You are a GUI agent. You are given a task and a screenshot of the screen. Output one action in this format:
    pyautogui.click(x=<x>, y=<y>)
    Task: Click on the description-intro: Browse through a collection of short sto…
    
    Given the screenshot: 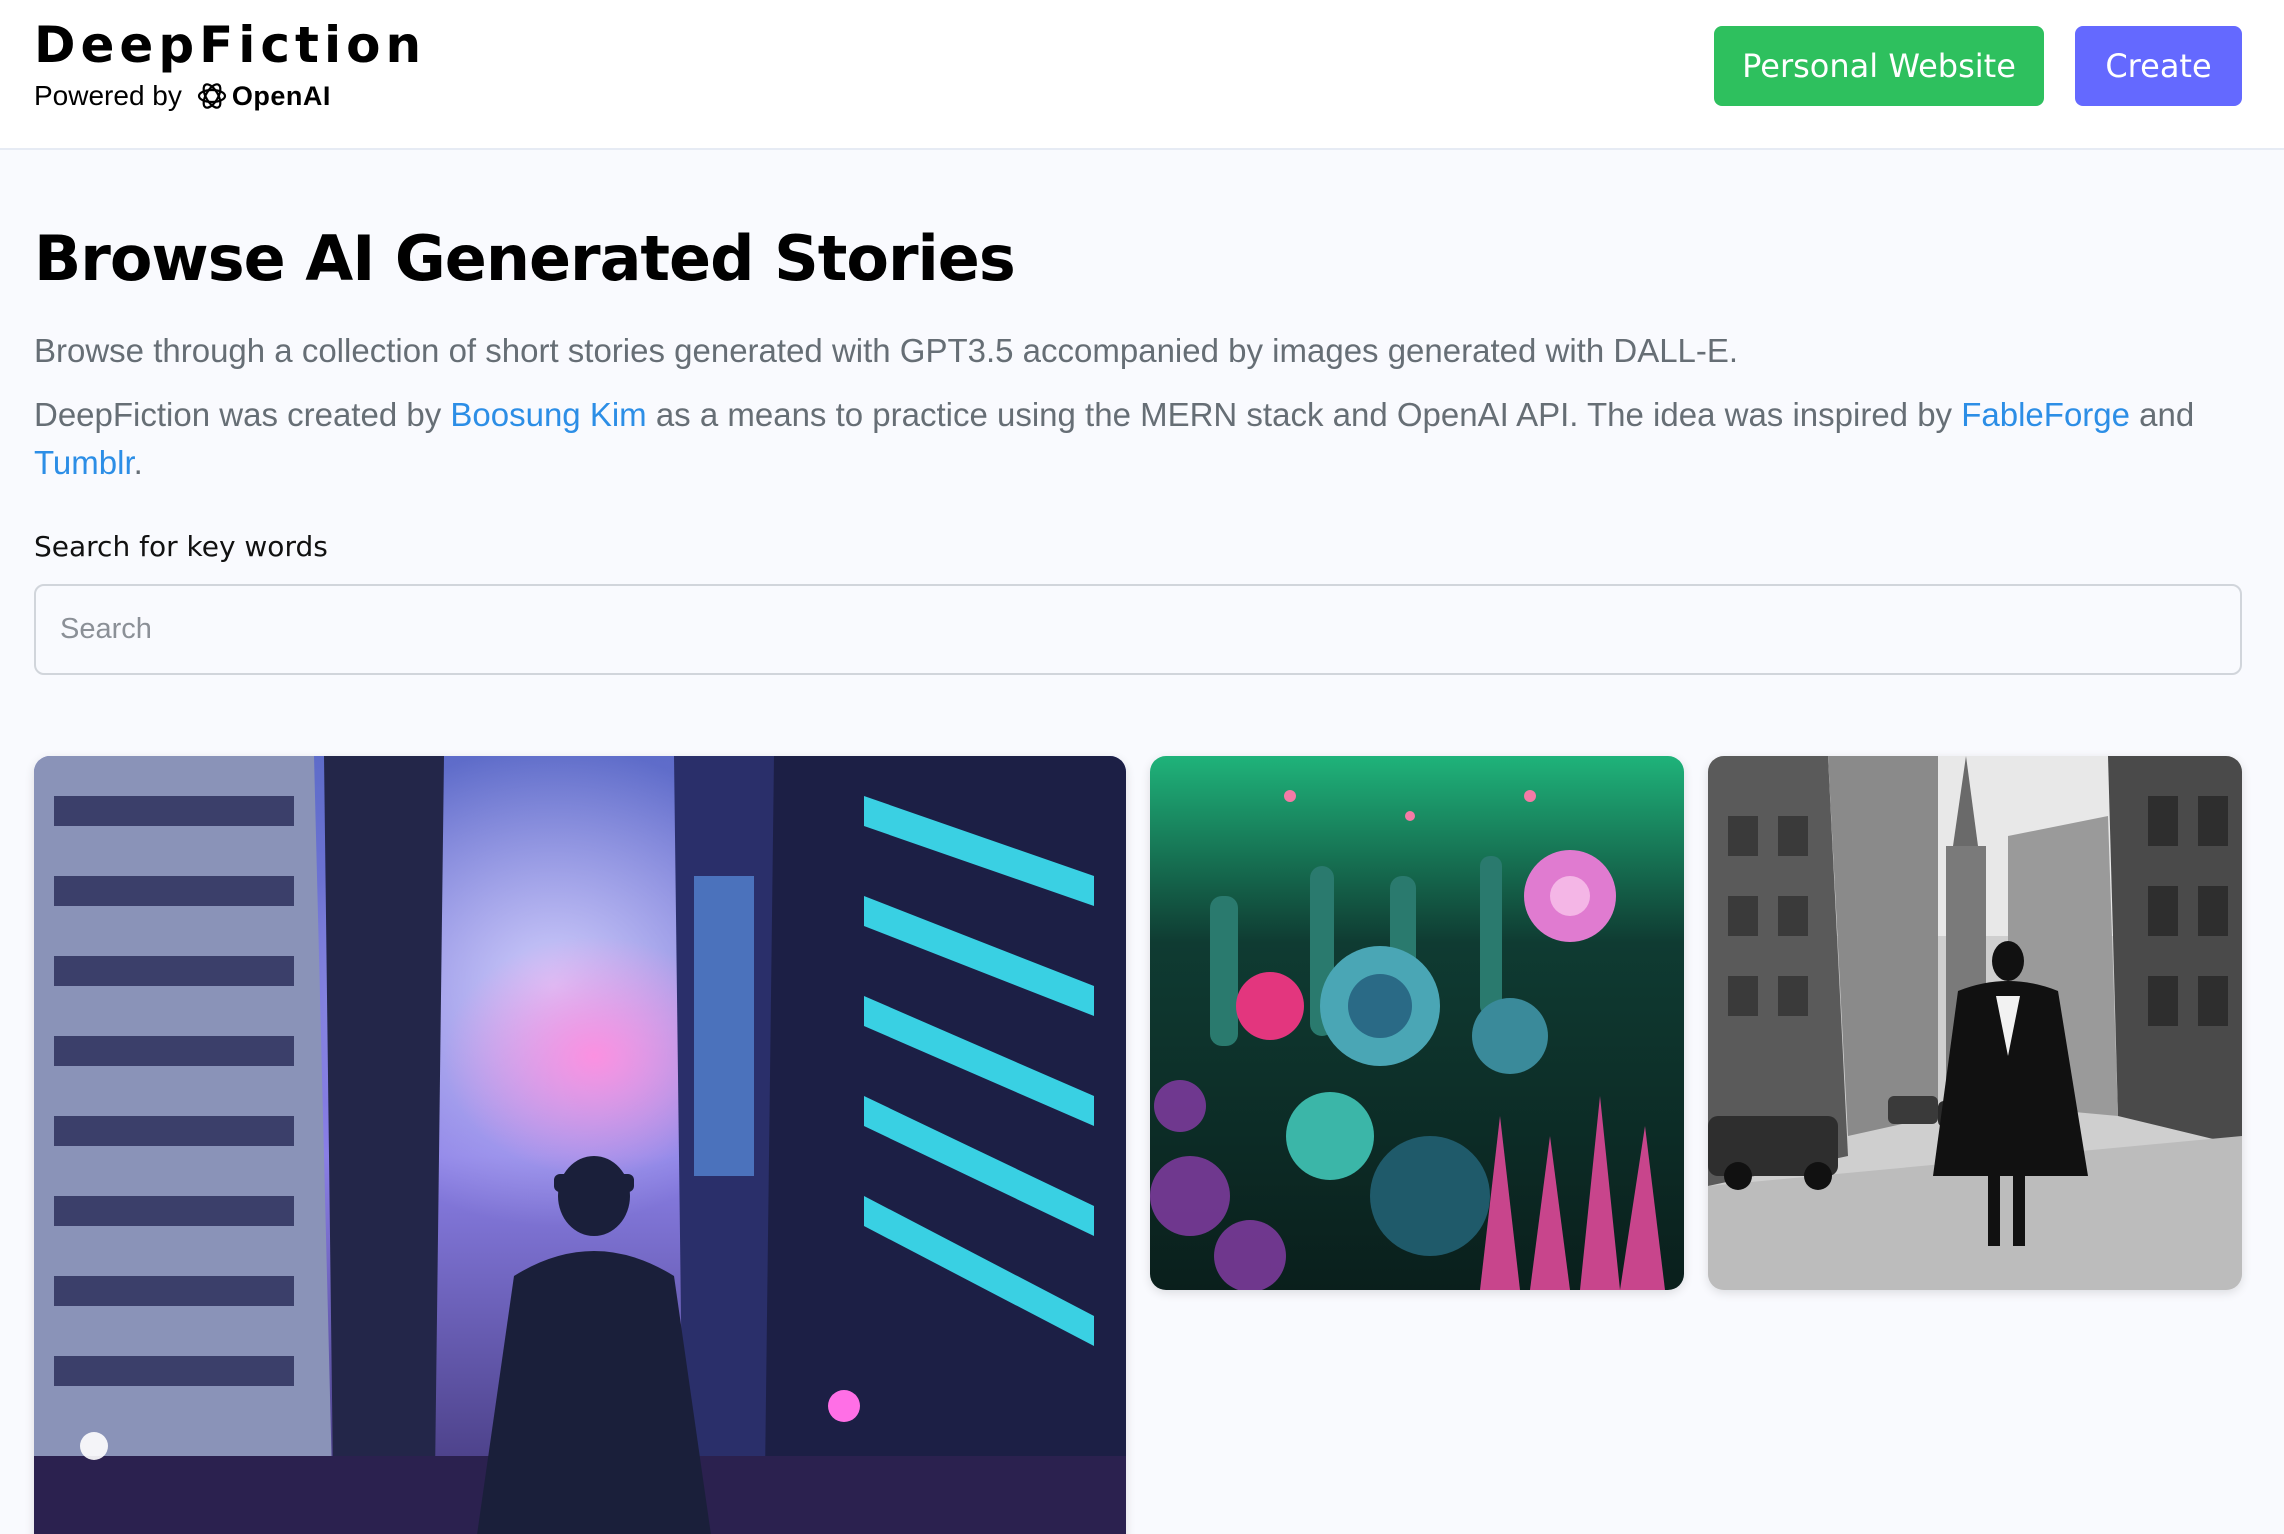 What is the action you would take?
    pyautogui.click(x=886, y=350)
    